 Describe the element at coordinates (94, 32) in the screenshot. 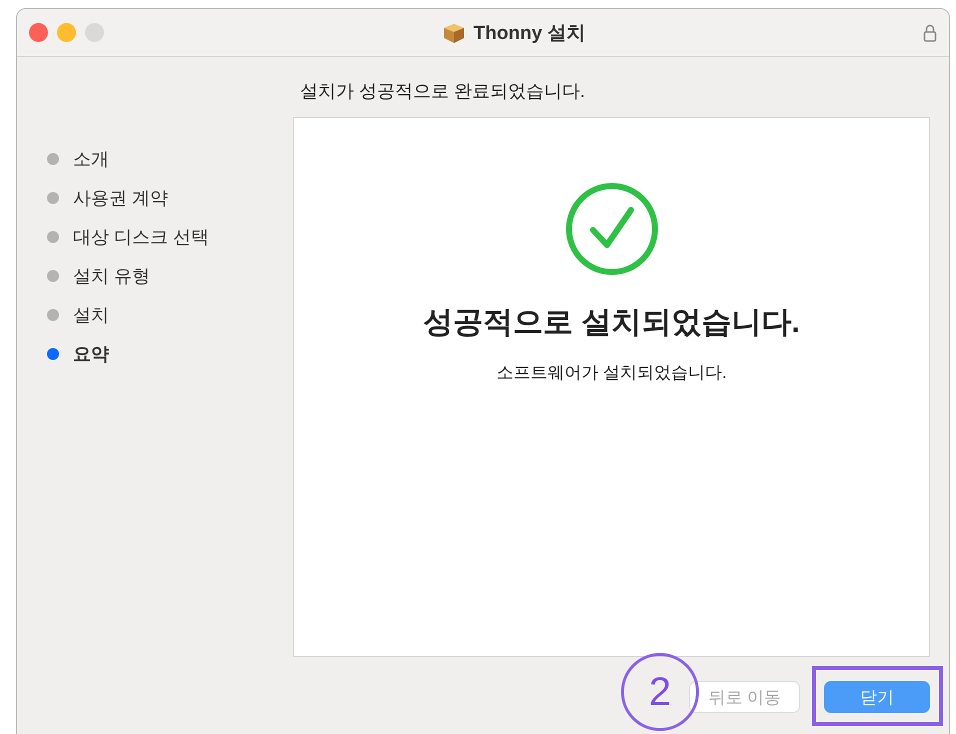

I see `zoom-window-icon` at that location.